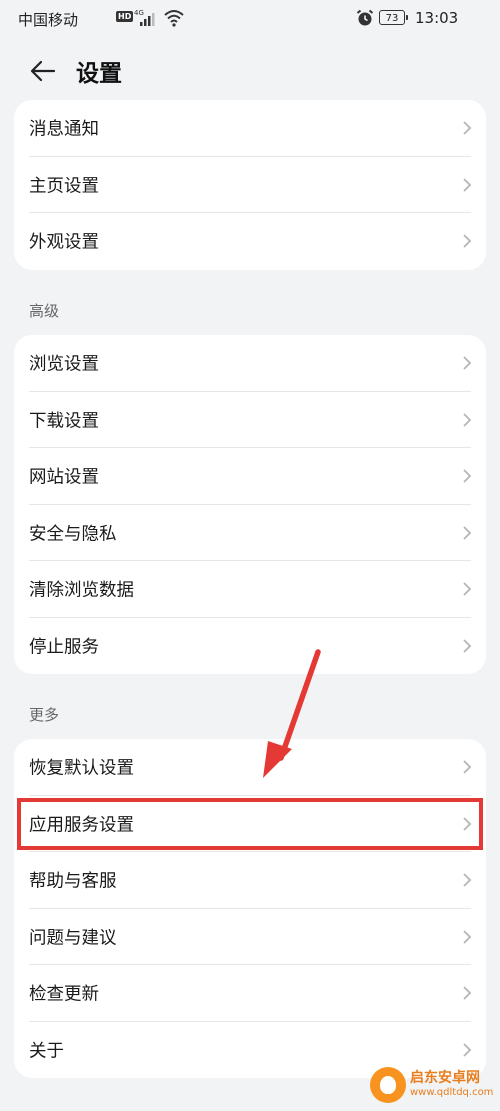  I want to click on settings-item-label: 主页设置, so click(64, 186).